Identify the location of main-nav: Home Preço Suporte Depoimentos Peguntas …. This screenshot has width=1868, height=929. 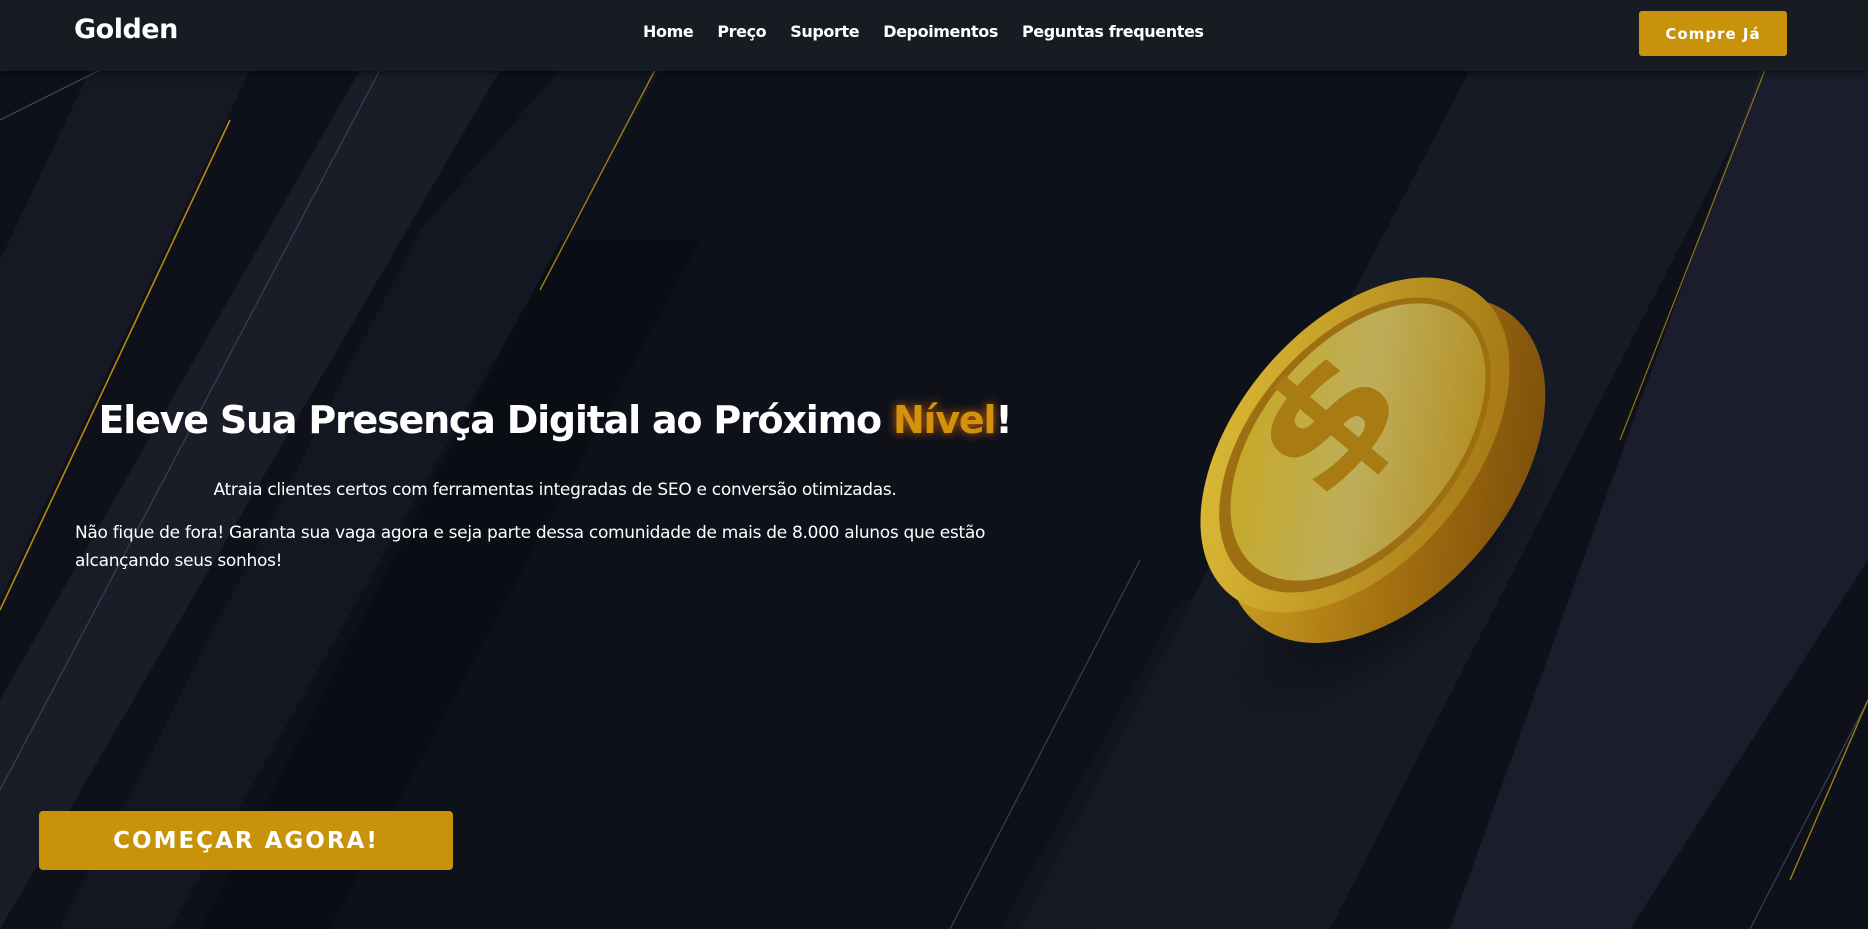
(923, 31).